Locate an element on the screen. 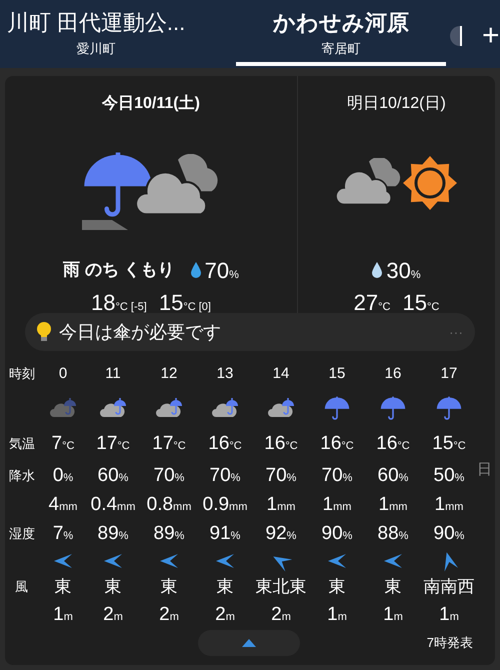  wind-direction: 東北東 is located at coordinates (281, 587).